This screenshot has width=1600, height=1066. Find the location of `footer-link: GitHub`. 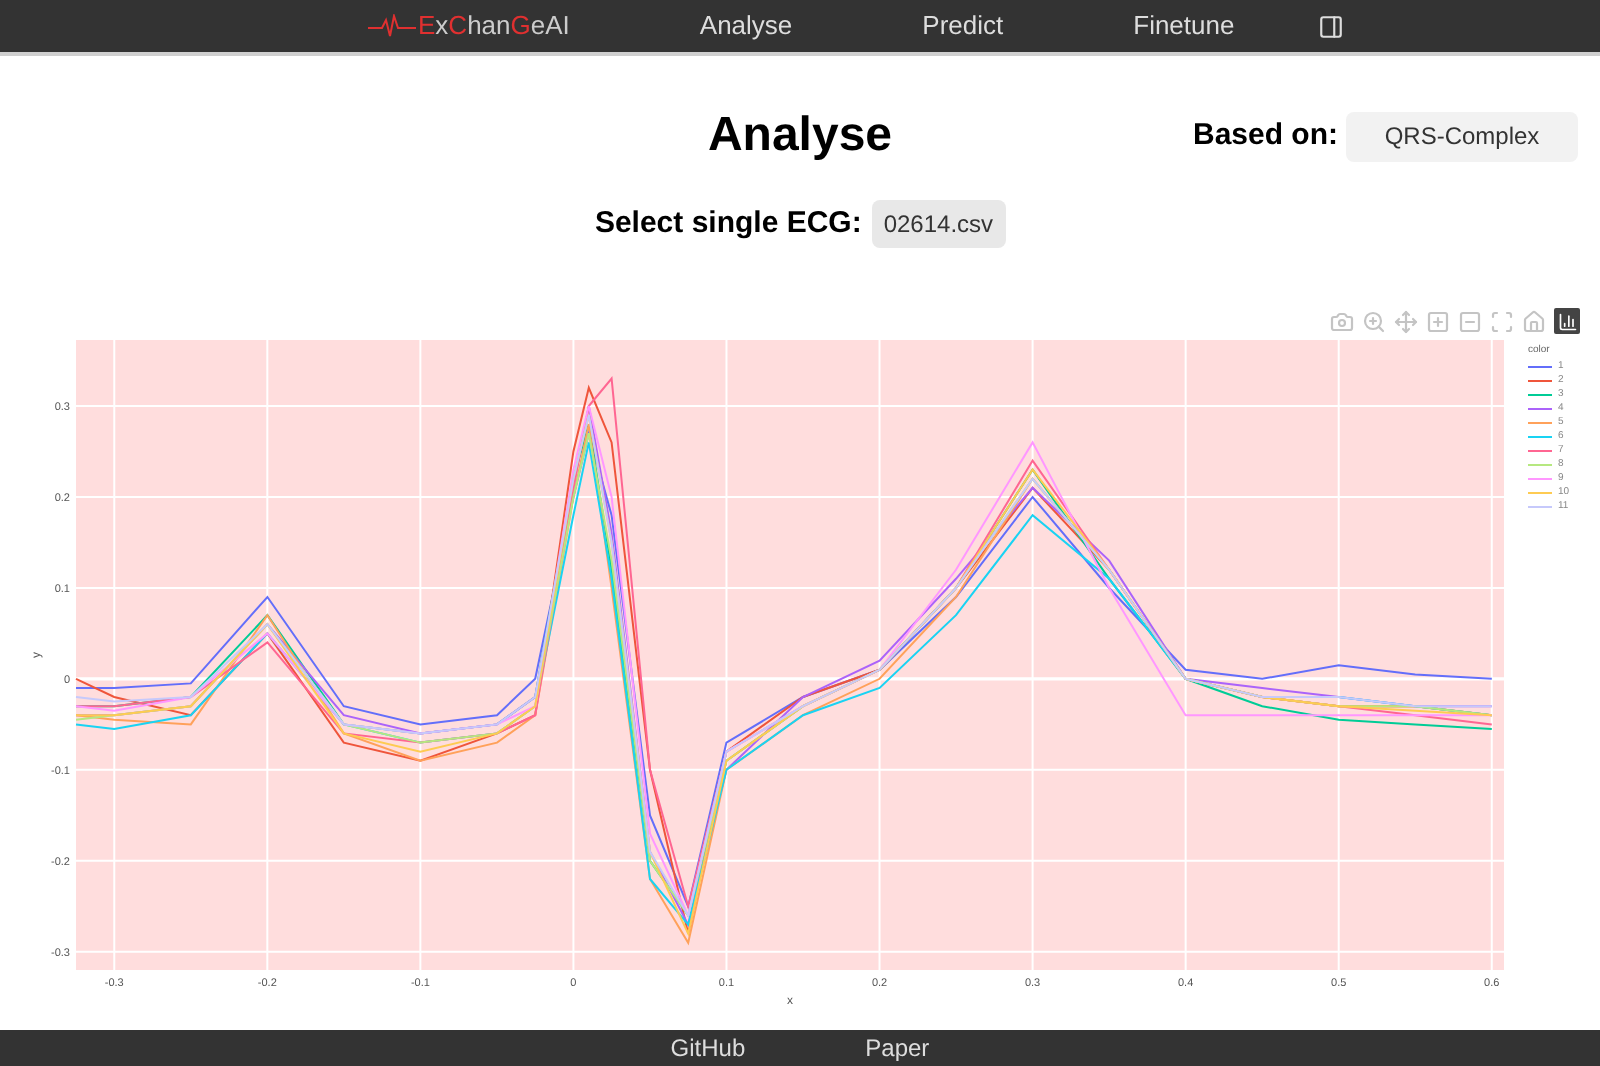

footer-link: GitHub is located at coordinates (708, 1048).